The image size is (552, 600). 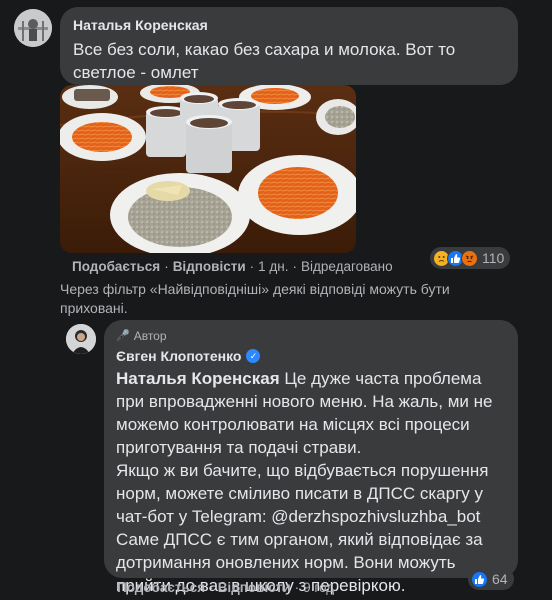 What do you see at coordinates (347, 266) in the screenshot?
I see `edited-label: Відредаговано` at bounding box center [347, 266].